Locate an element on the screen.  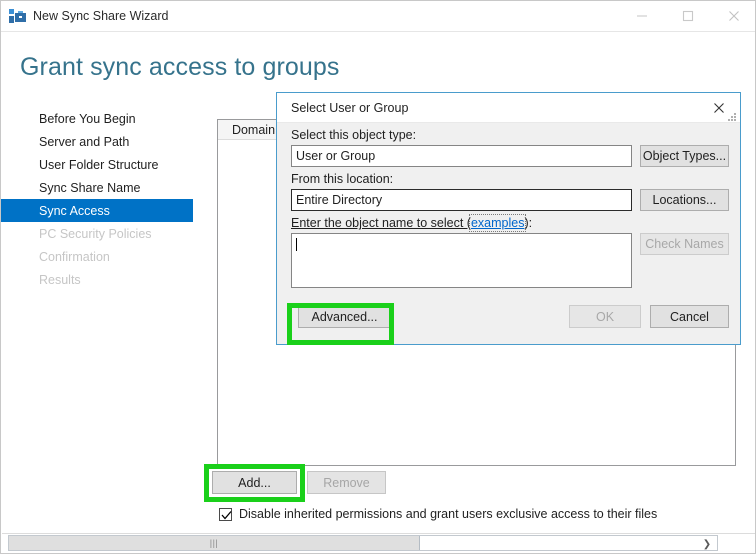
sidebar-item-label: Confirmation is located at coordinates (74, 256).